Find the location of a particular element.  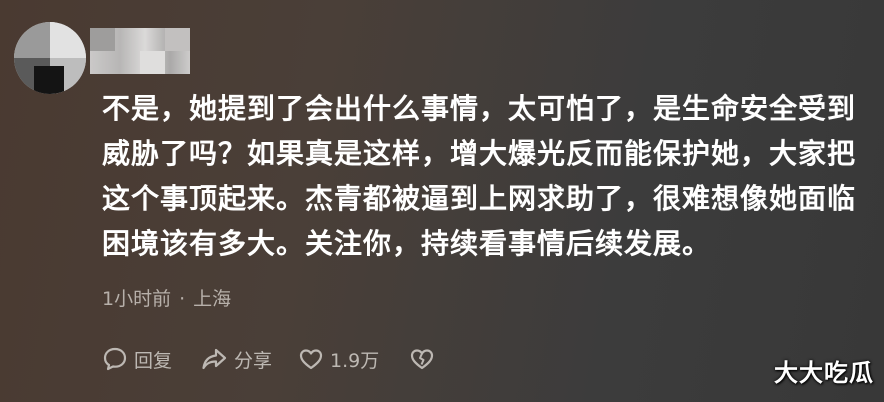

share-label: 分享 is located at coordinates (253, 360).